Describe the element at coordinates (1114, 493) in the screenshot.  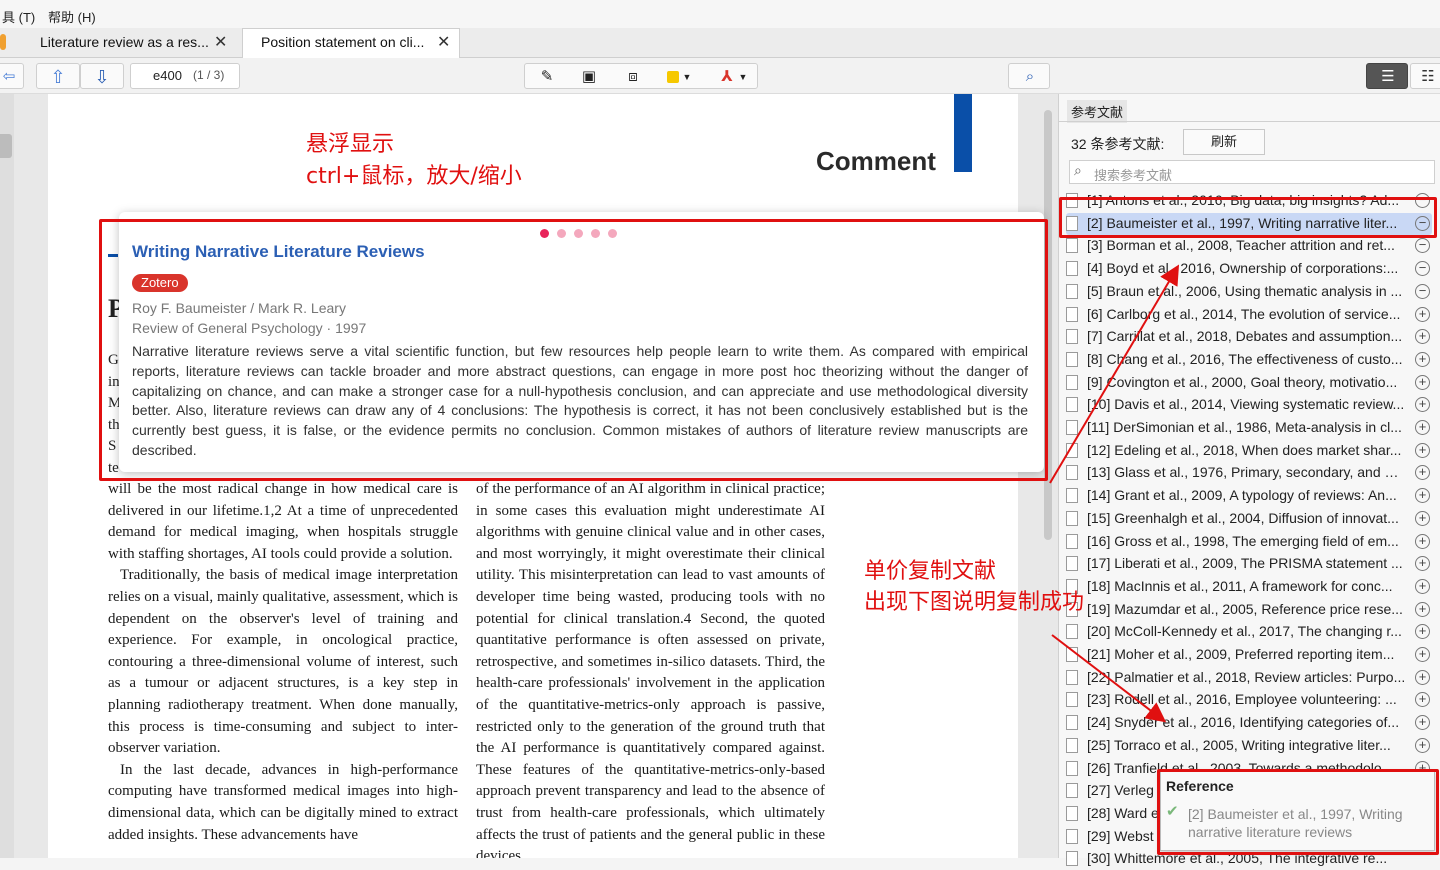
I see `annotation-arrows` at that location.